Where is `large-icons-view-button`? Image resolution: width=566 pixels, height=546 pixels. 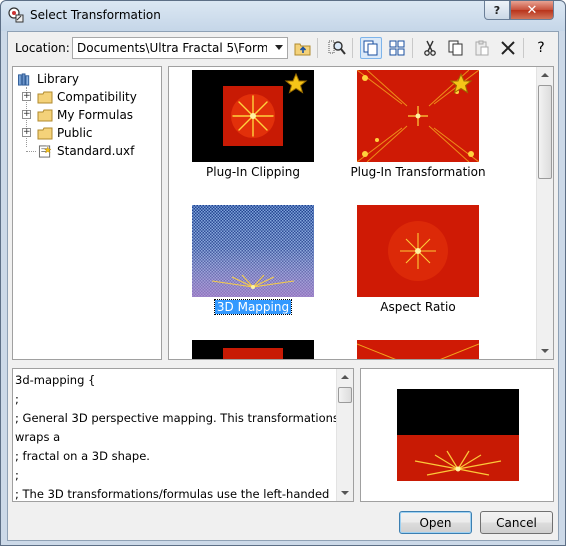
large-icons-view-button is located at coordinates (371, 48).